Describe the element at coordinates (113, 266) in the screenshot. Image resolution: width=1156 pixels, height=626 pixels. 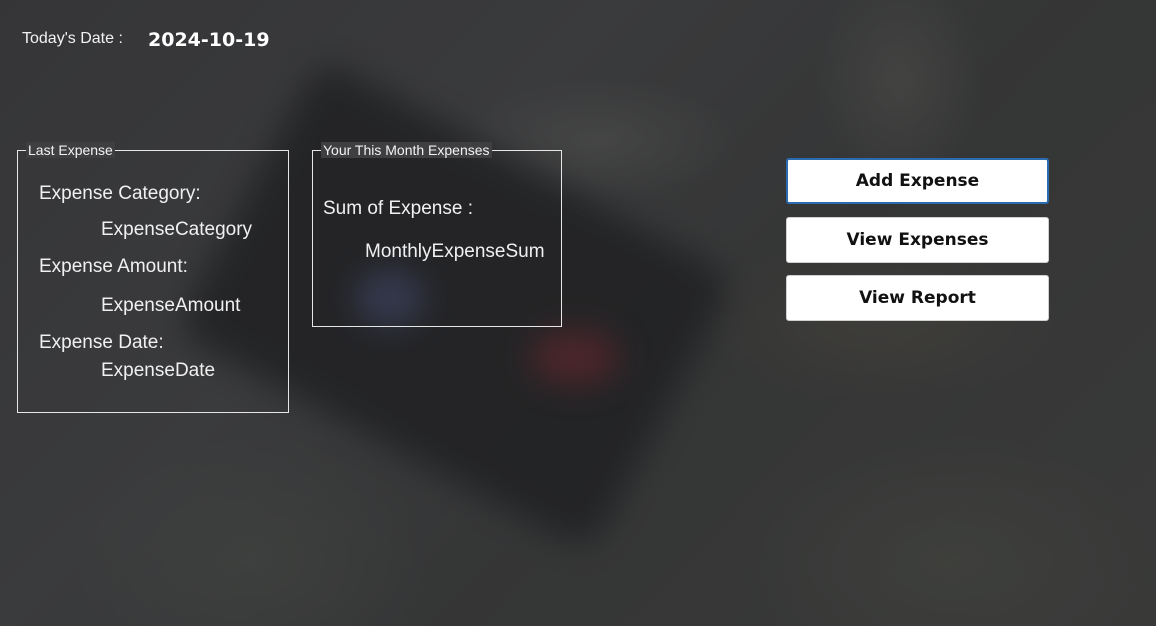
I see `expense-amount-label: Expense Amount:` at that location.